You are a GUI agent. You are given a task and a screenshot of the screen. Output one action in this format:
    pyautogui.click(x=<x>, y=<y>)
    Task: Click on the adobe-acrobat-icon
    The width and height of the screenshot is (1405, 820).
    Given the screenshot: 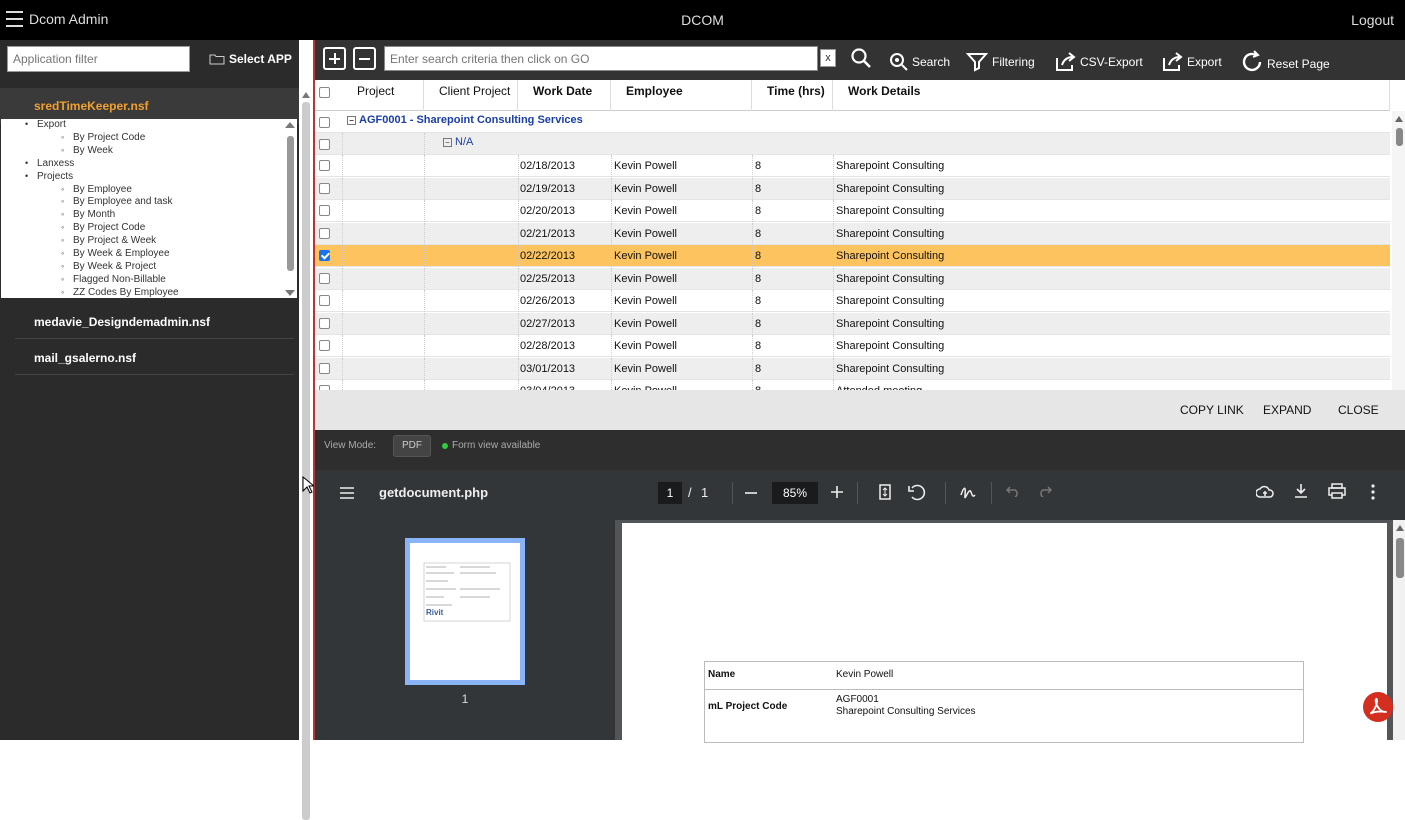 What is the action you would take?
    pyautogui.click(x=1378, y=707)
    